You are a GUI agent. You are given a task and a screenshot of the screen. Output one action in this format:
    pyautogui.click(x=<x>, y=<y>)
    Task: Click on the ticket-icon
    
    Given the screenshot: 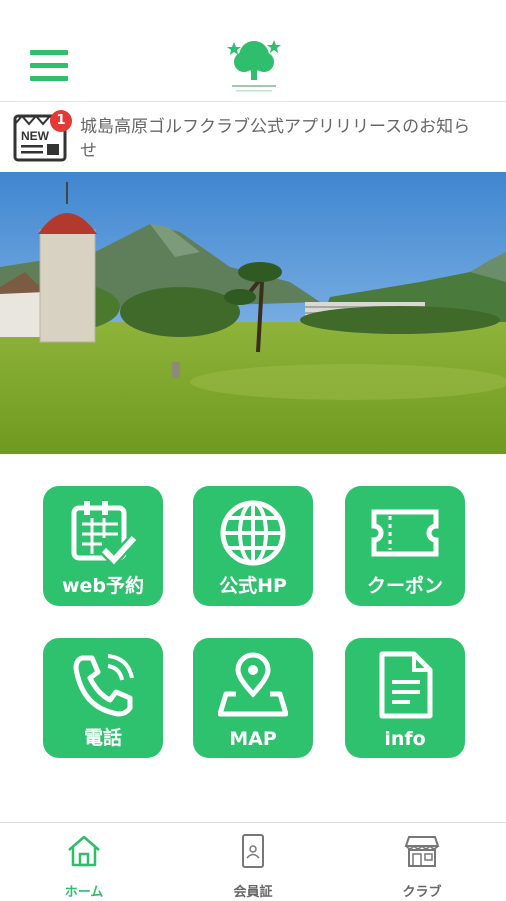 What is the action you would take?
    pyautogui.click(x=405, y=533)
    